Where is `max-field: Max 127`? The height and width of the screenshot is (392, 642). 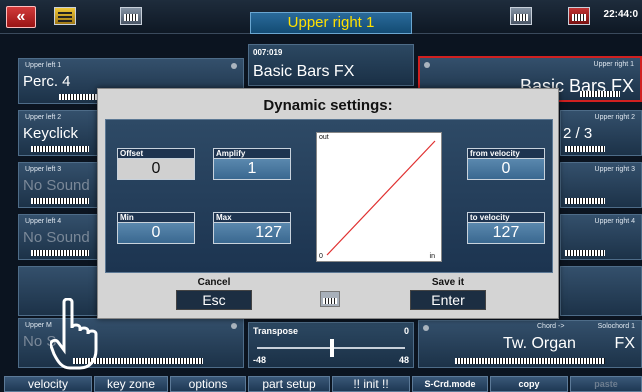 max-field: Max 127 is located at coordinates (252, 229).